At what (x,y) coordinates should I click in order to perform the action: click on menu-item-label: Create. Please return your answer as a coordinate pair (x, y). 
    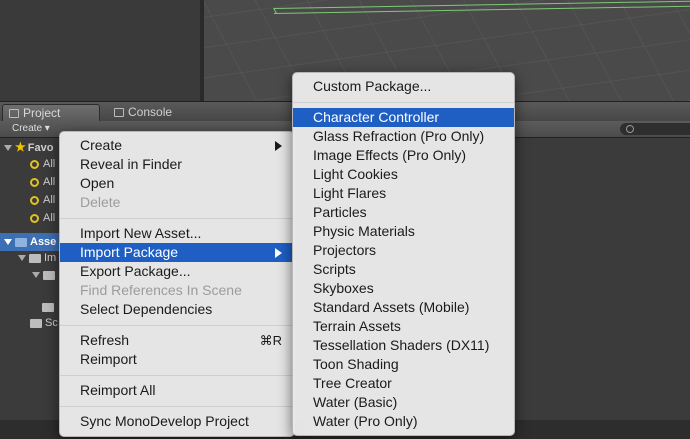
    Looking at the image, I should click on (101, 145).